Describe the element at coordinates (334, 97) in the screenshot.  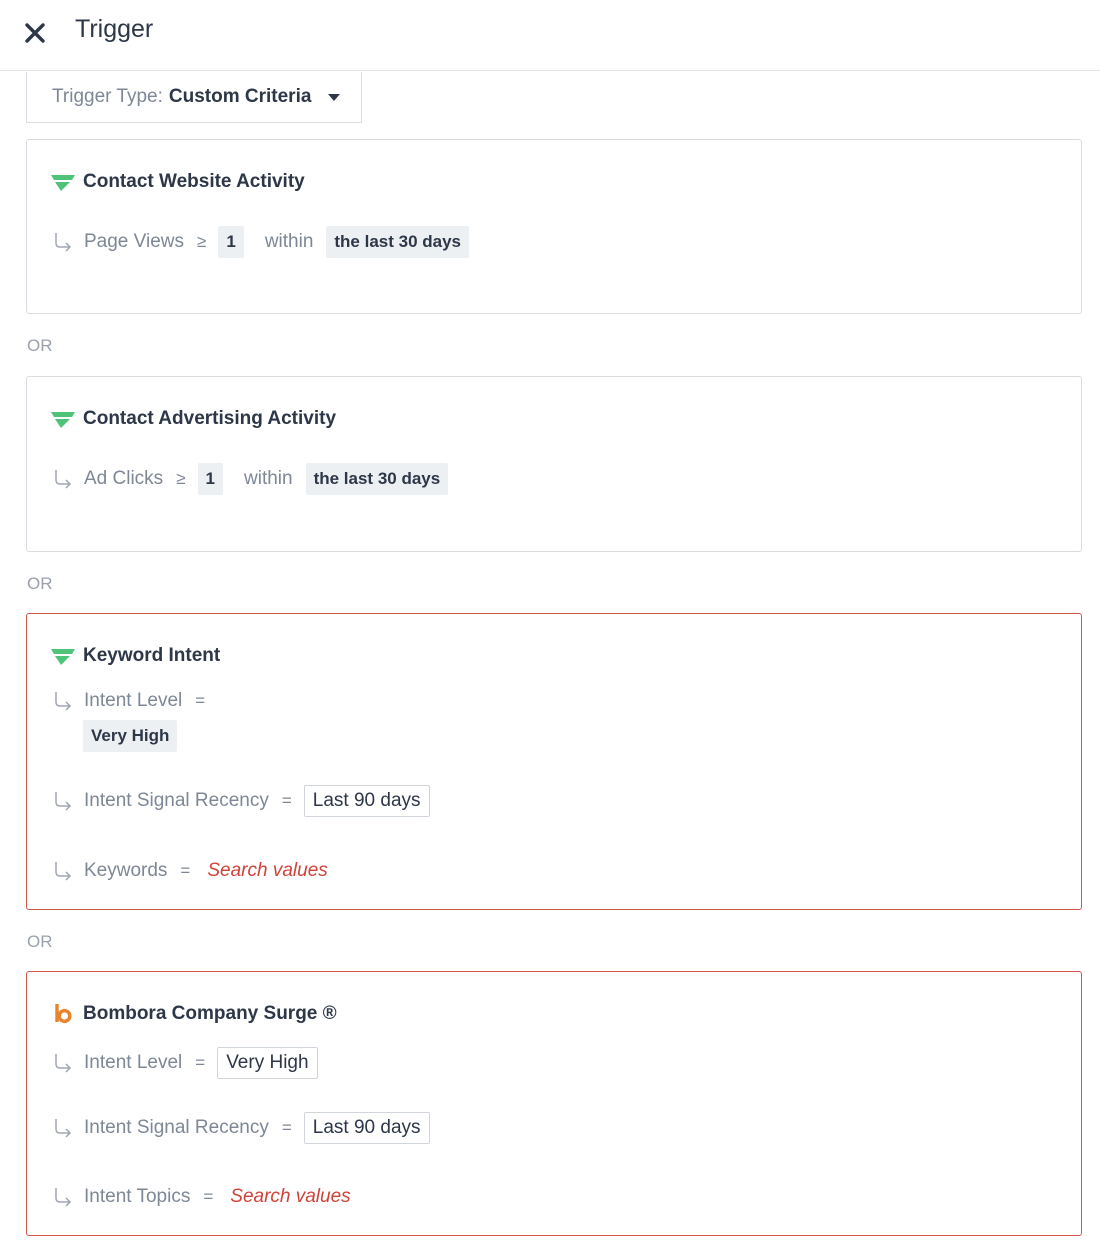
I see `caret-down-icon` at that location.